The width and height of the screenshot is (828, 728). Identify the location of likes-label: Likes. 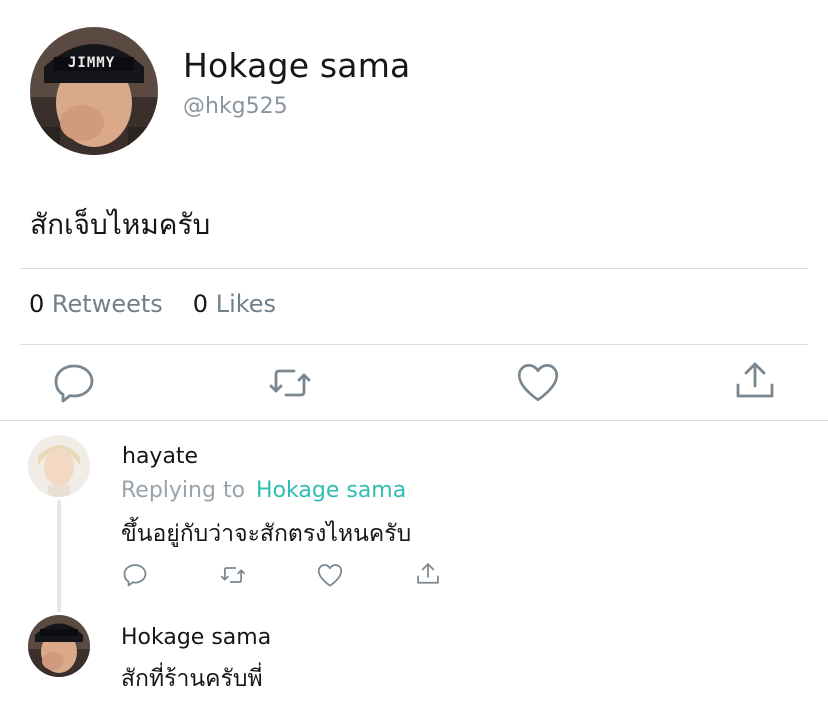
(246, 304).